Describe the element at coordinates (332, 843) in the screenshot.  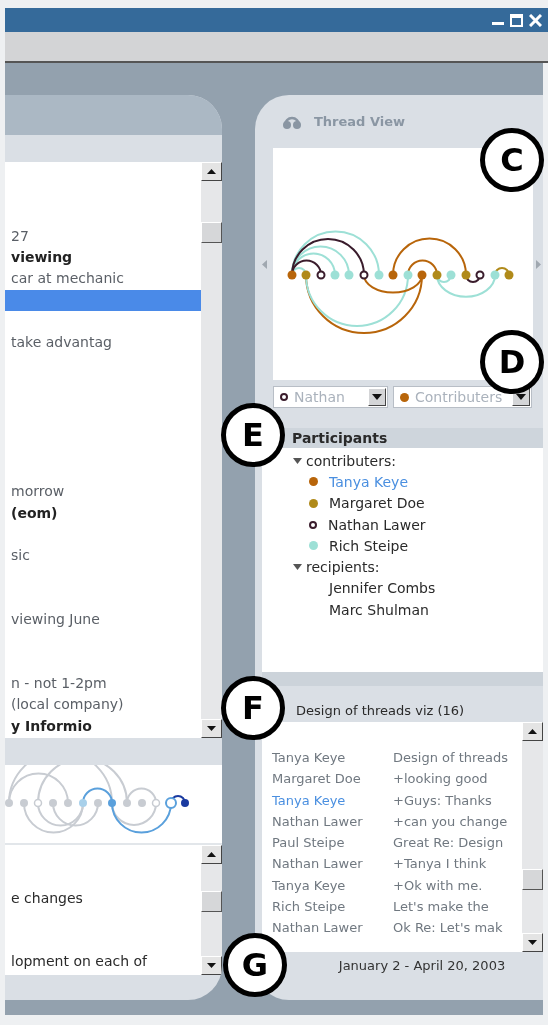
I see `sender-name: Paul Steipe` at that location.